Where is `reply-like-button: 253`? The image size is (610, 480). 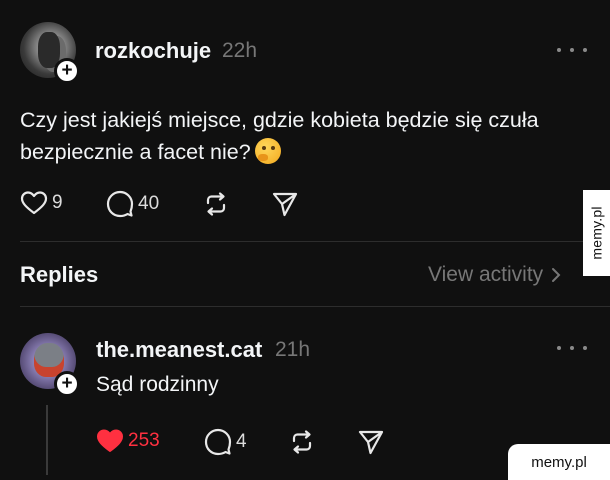
reply-like-button: 253 is located at coordinates (128, 441).